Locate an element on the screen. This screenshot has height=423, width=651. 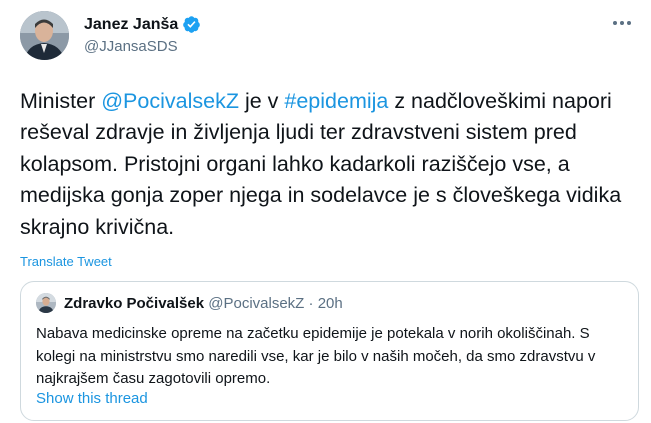
mention-link: @PocivalsekZ is located at coordinates (170, 101).